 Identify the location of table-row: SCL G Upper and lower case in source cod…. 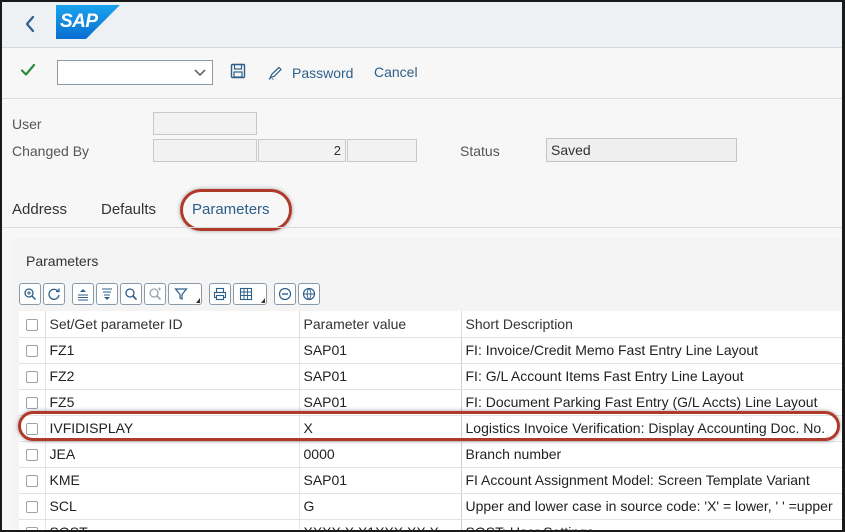
(430, 506).